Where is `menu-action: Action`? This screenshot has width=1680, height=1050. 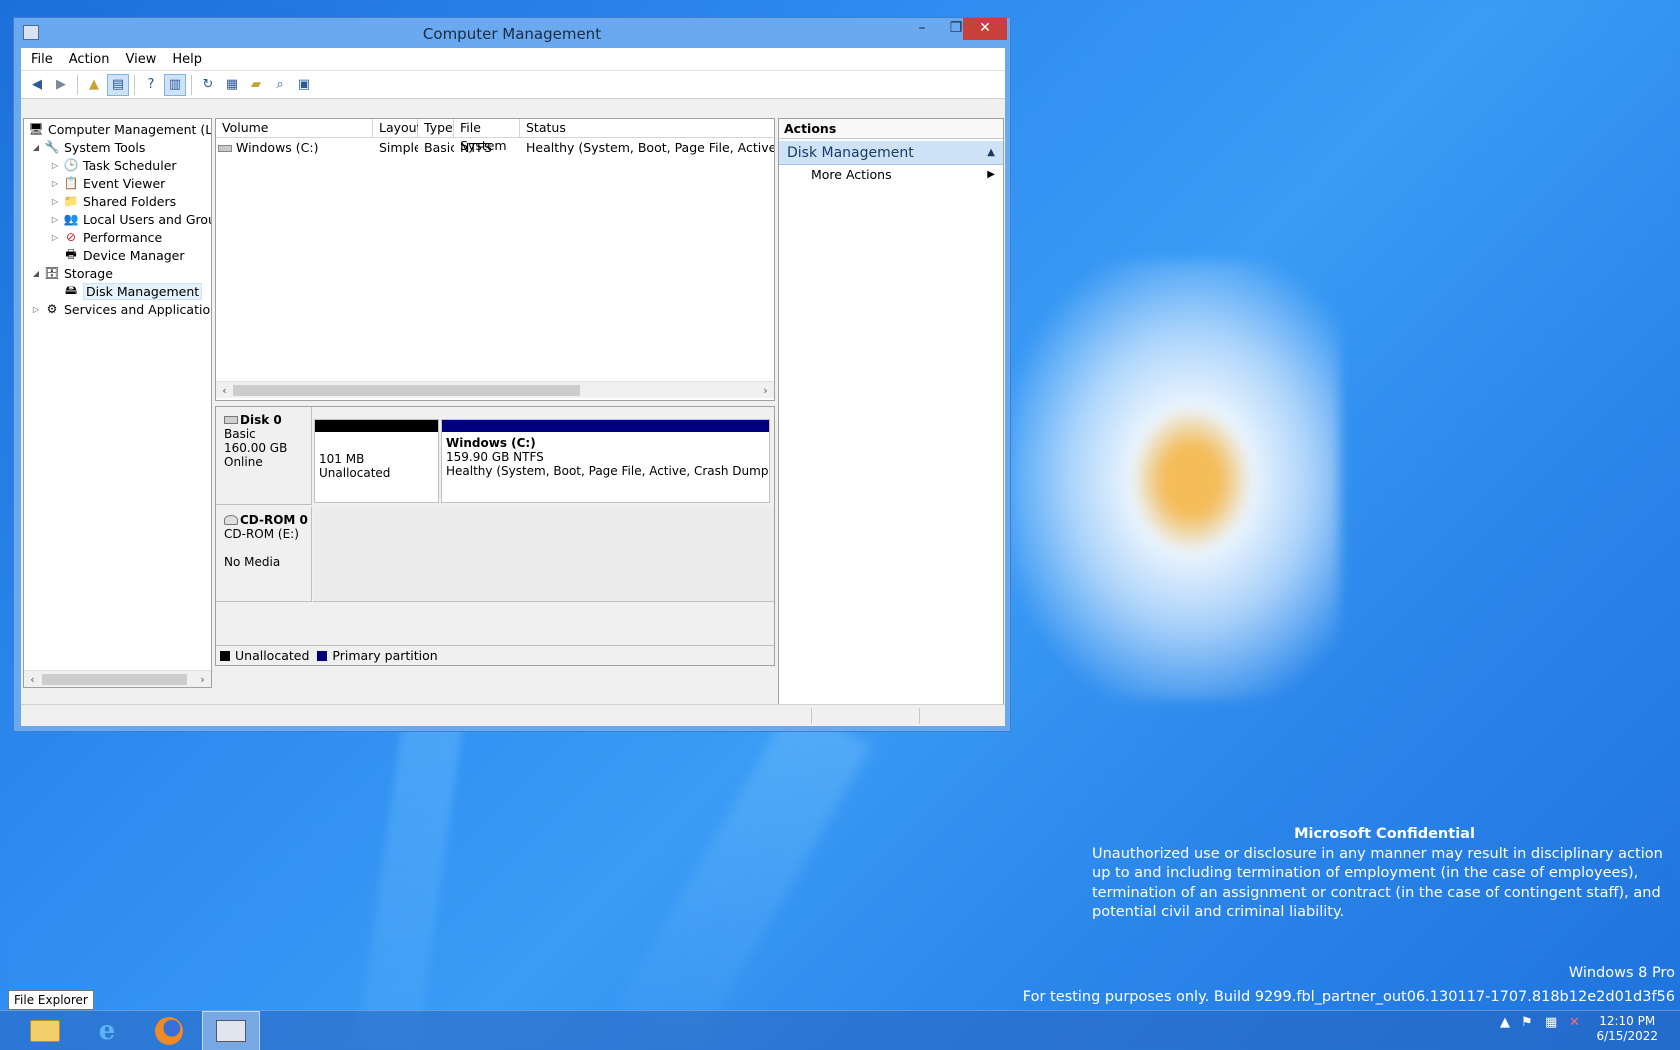
menu-action: Action is located at coordinates (91, 59).